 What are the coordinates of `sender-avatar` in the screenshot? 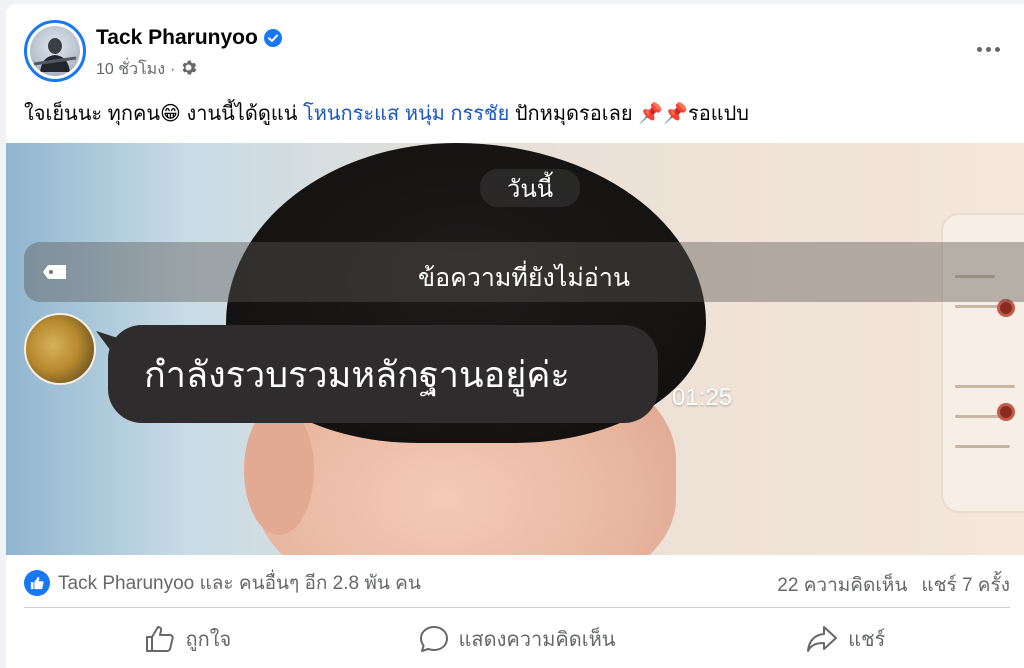 It's located at (60, 349).